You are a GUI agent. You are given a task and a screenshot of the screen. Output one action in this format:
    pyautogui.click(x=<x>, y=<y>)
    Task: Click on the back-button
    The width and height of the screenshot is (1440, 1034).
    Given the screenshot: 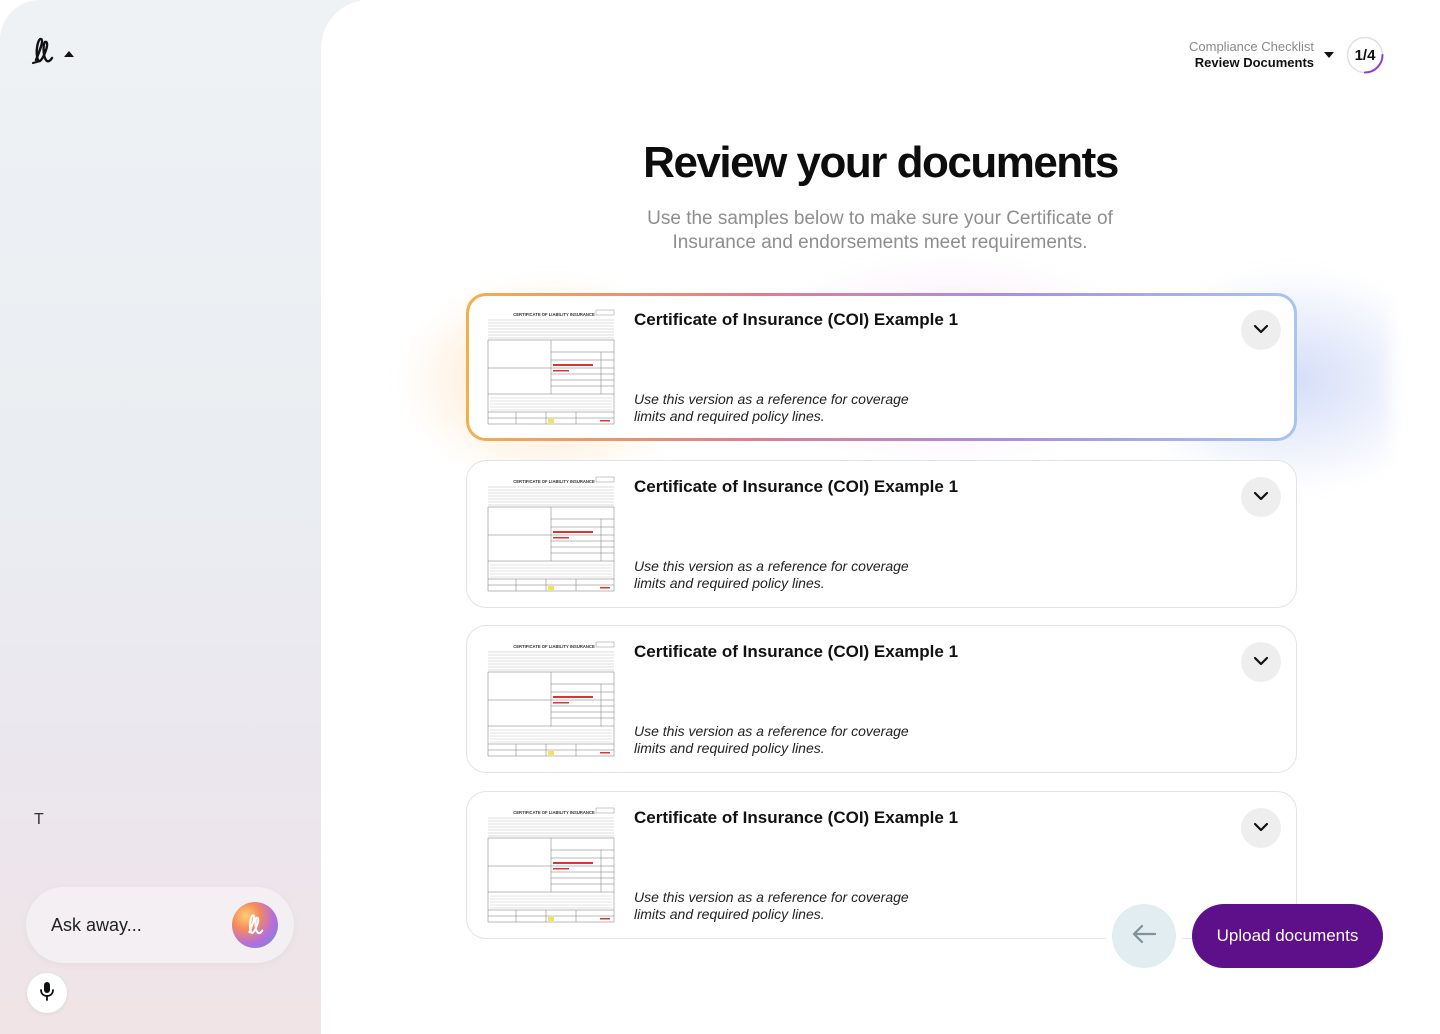 What is the action you would take?
    pyautogui.click(x=1144, y=936)
    